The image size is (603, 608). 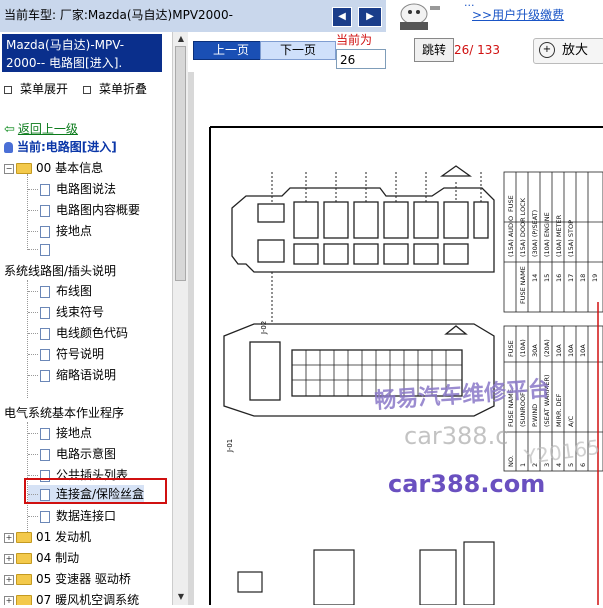 What do you see at coordinates (547, 234) in the screenshot?
I see `svg-text: (10A) ENGINE` at bounding box center [547, 234].